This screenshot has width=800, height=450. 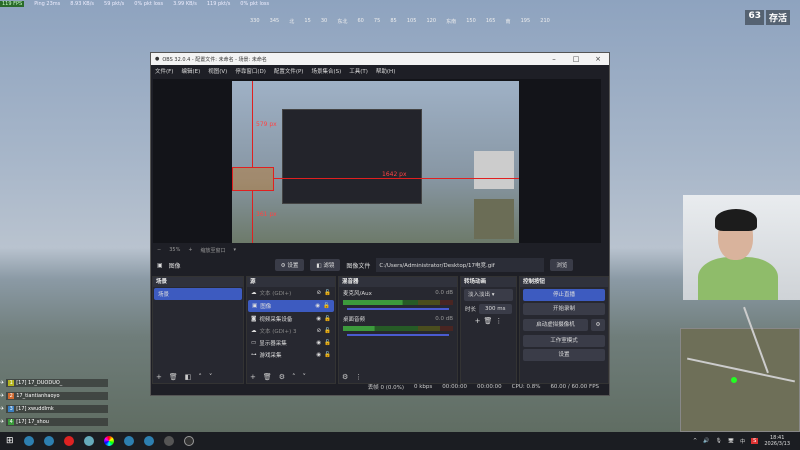 I want to click on app-icon, so click(x=88, y=441).